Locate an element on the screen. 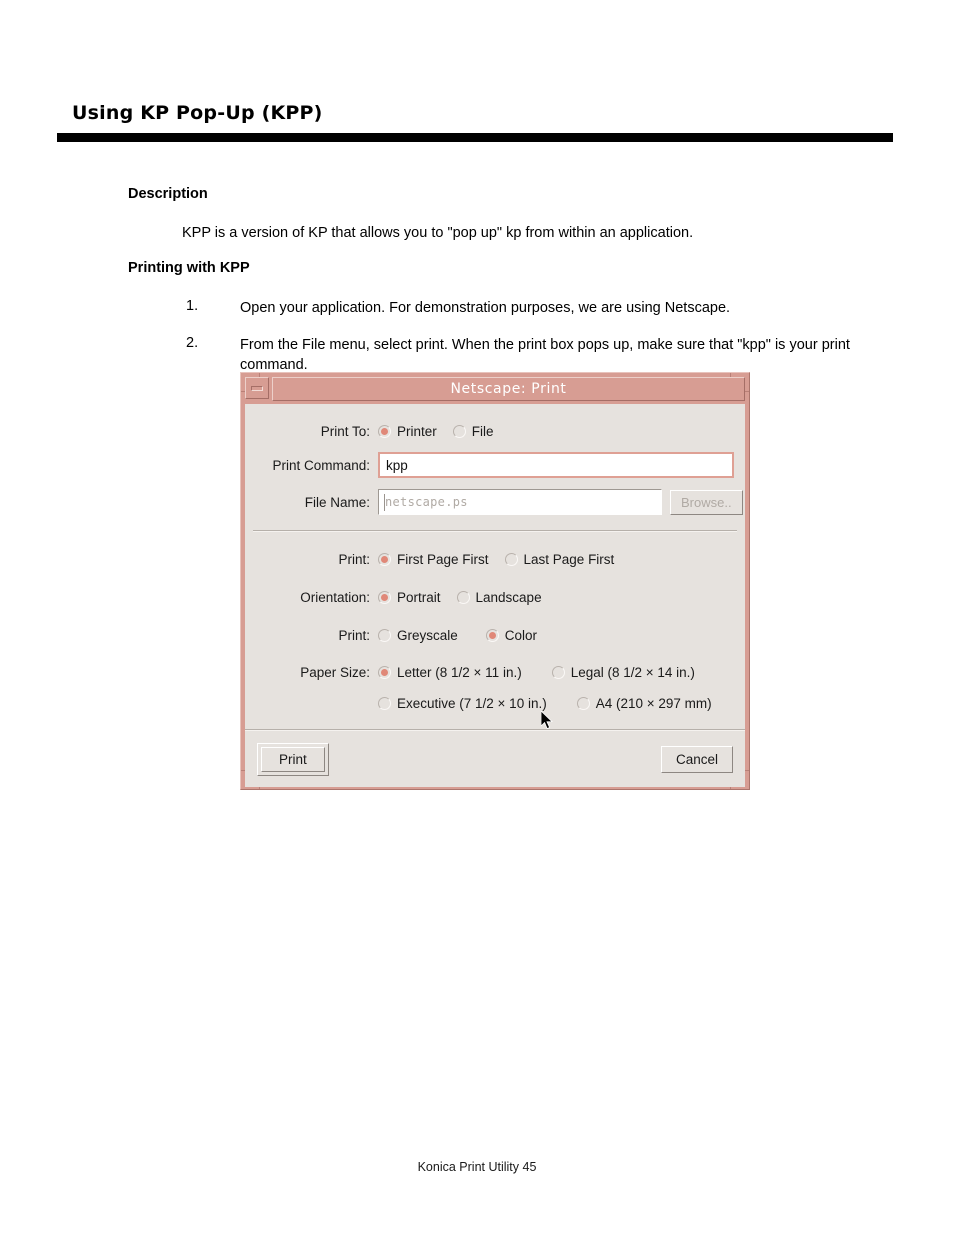  orientation-row: Orientation: Portrait Landscape is located at coordinates (495, 597).